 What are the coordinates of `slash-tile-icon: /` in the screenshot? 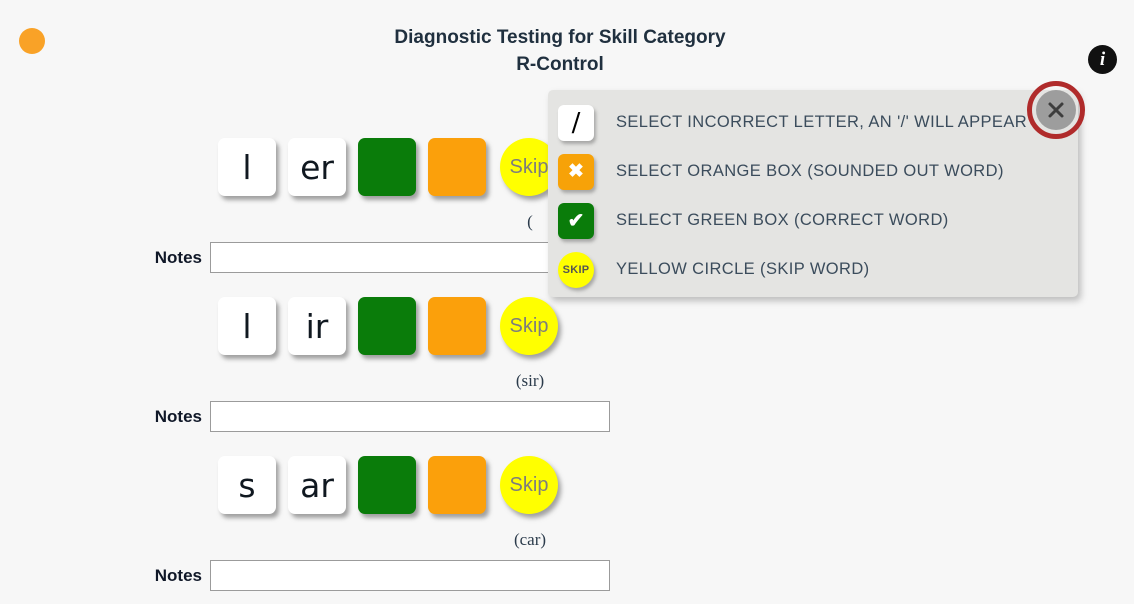 It's located at (576, 122).